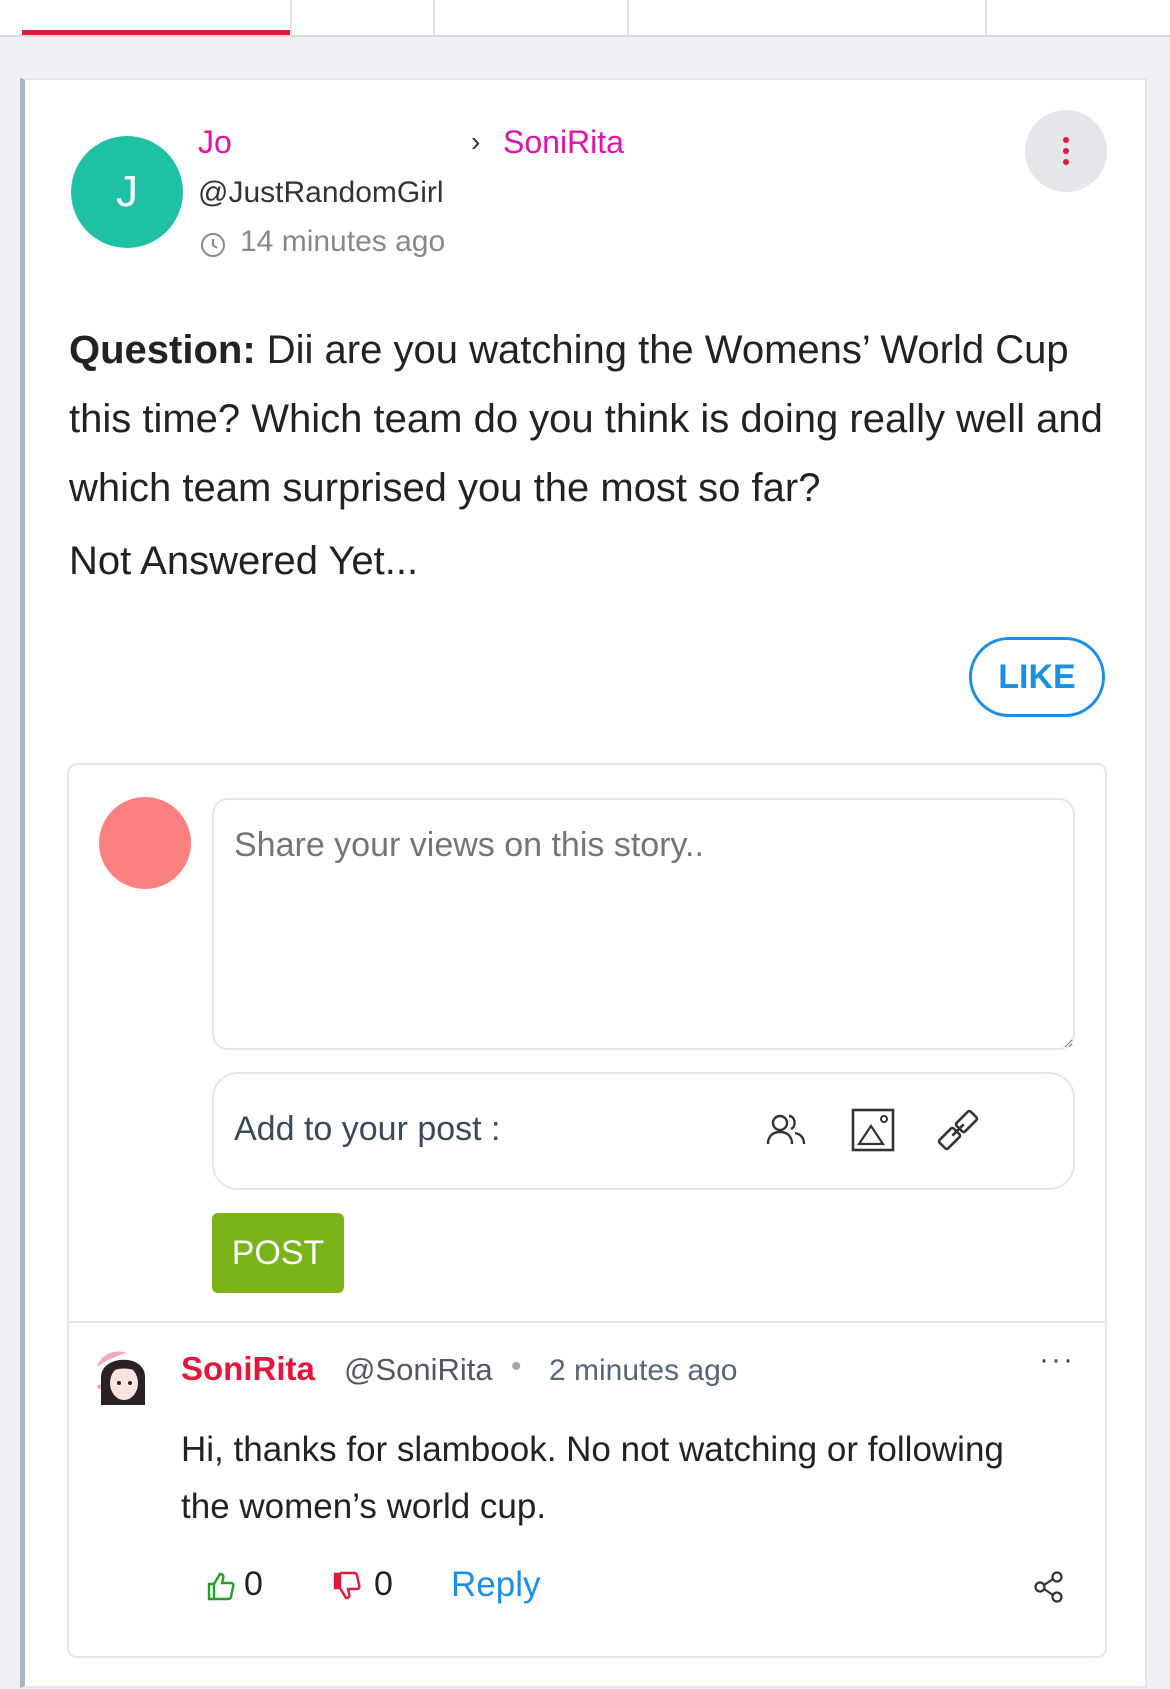 This screenshot has height=1689, width=1170. I want to click on author-avatar: J, so click(127, 192).